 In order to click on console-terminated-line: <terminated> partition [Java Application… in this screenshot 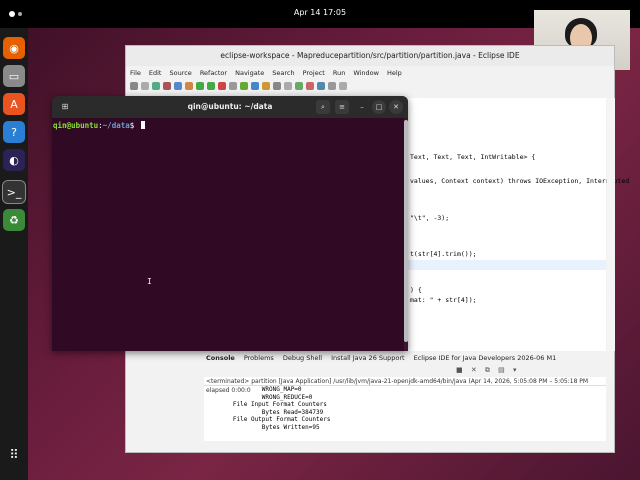, I will do `click(405, 385)`.